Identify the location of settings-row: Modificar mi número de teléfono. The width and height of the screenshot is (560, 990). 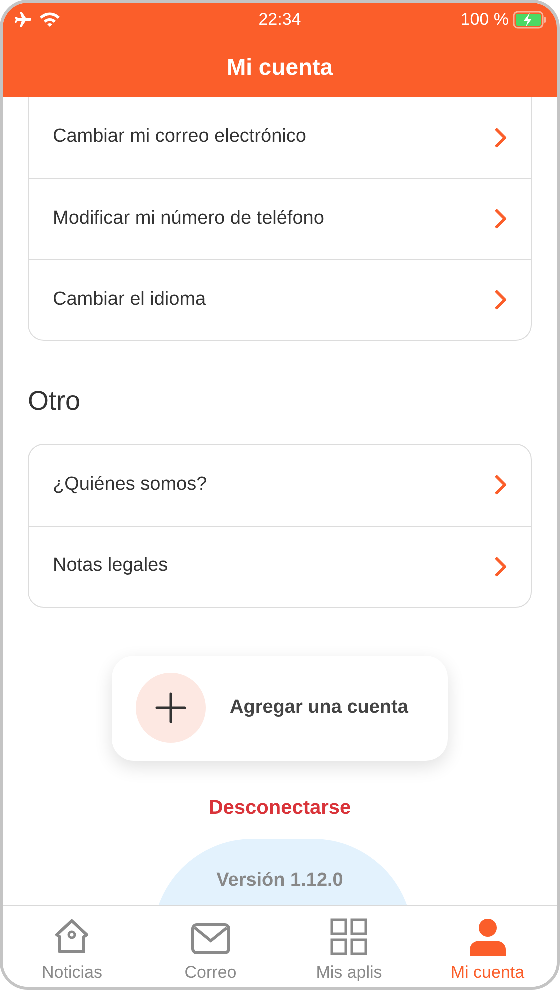
(280, 218).